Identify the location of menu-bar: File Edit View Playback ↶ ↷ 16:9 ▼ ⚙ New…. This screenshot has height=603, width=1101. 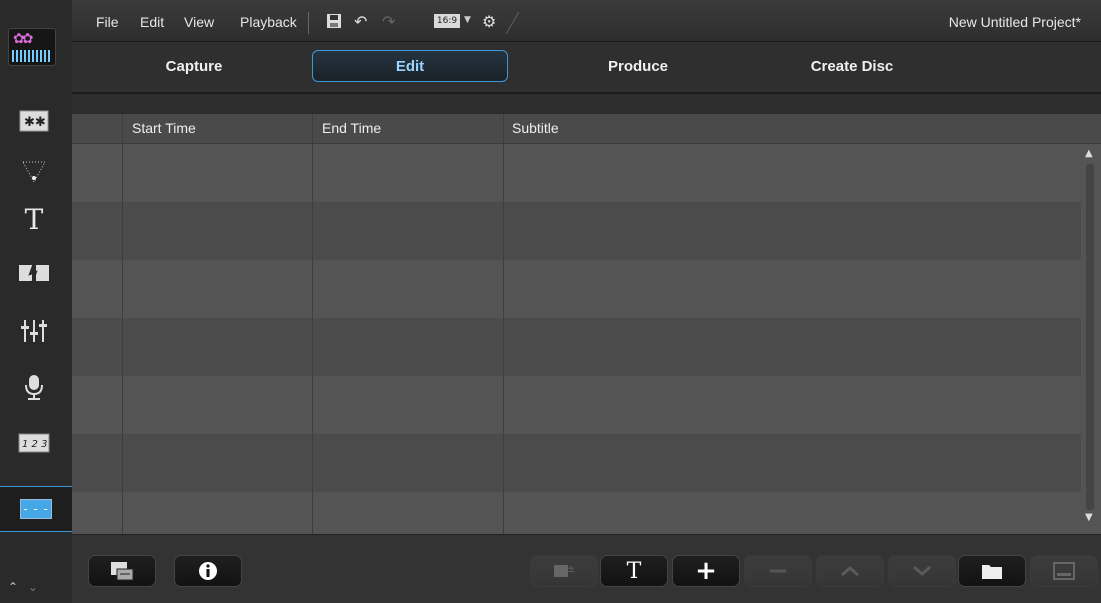
(586, 21).